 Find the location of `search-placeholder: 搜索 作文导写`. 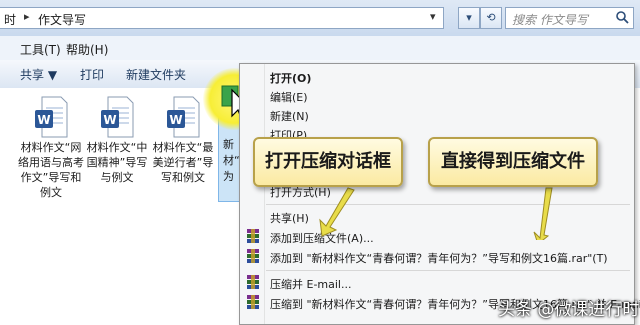

search-placeholder: 搜索 作文导写 is located at coordinates (550, 20).